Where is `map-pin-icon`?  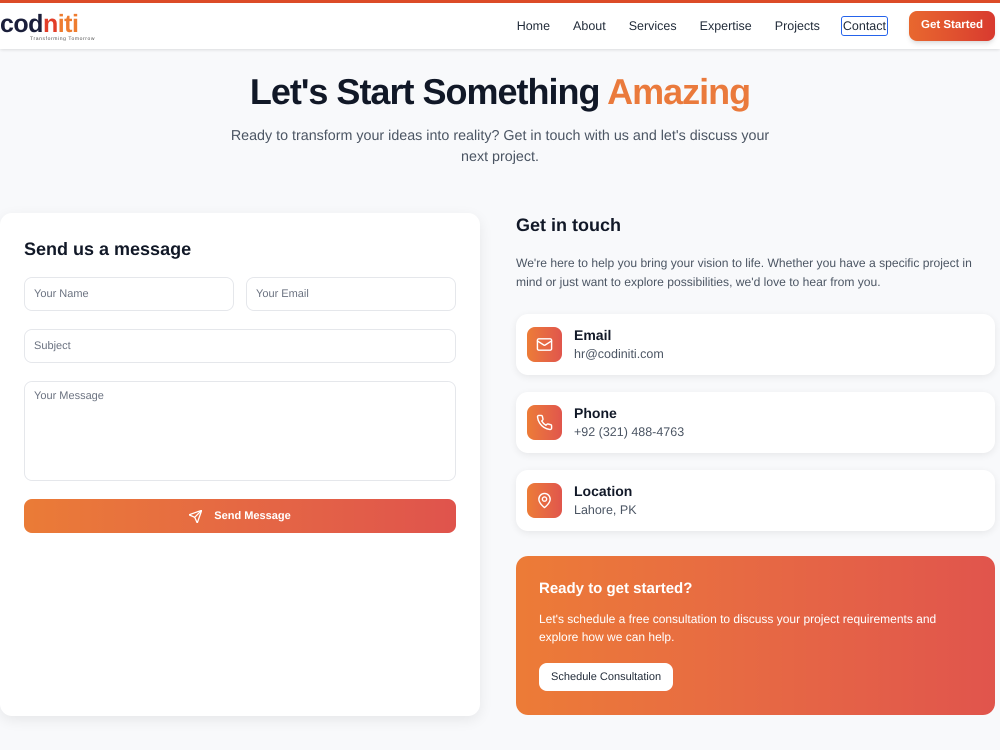 map-pin-icon is located at coordinates (544, 500).